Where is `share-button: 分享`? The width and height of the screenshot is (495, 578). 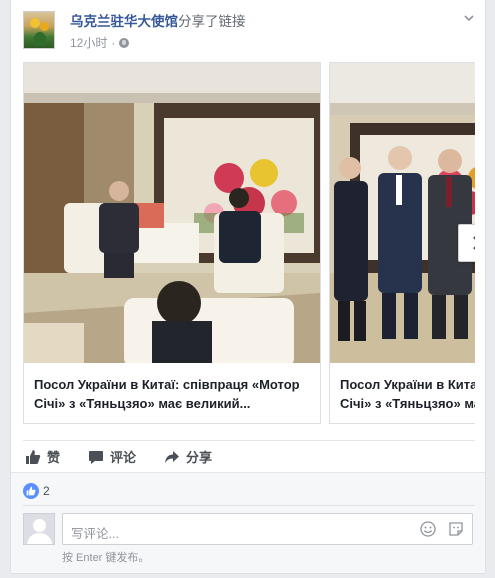 share-button: 分享 is located at coordinates (188, 456).